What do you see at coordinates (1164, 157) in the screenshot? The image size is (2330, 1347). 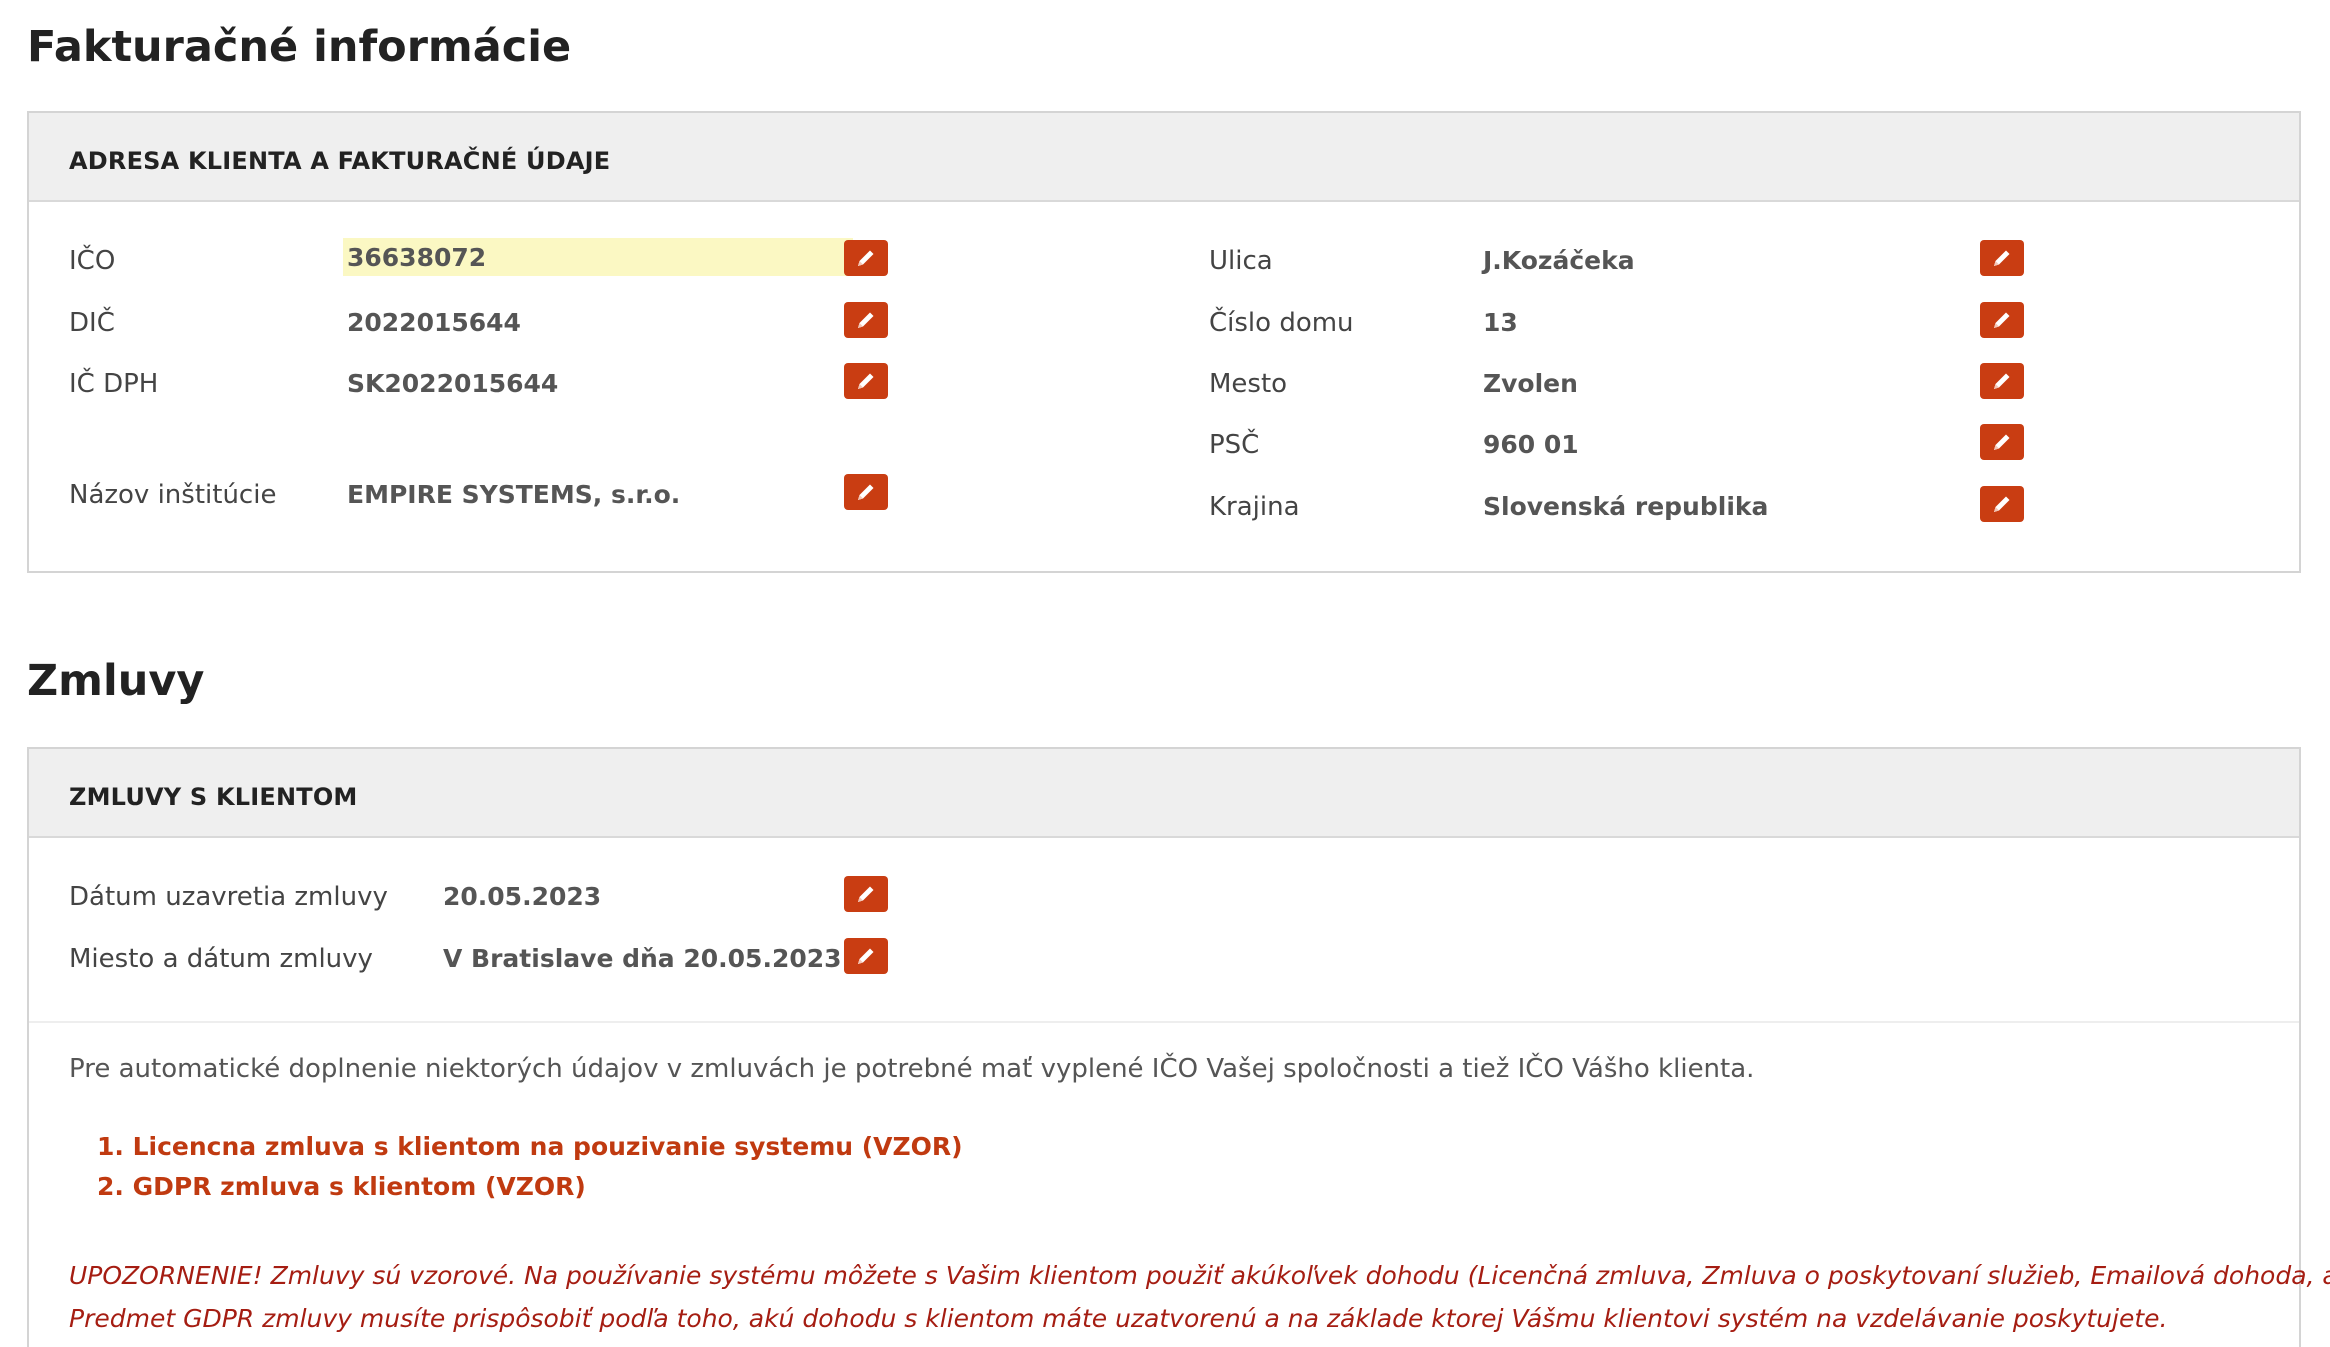 I see `billing-panel-header: ADRESA KLIENTA A FAKTURAČNÉ ÚDAJE` at bounding box center [1164, 157].